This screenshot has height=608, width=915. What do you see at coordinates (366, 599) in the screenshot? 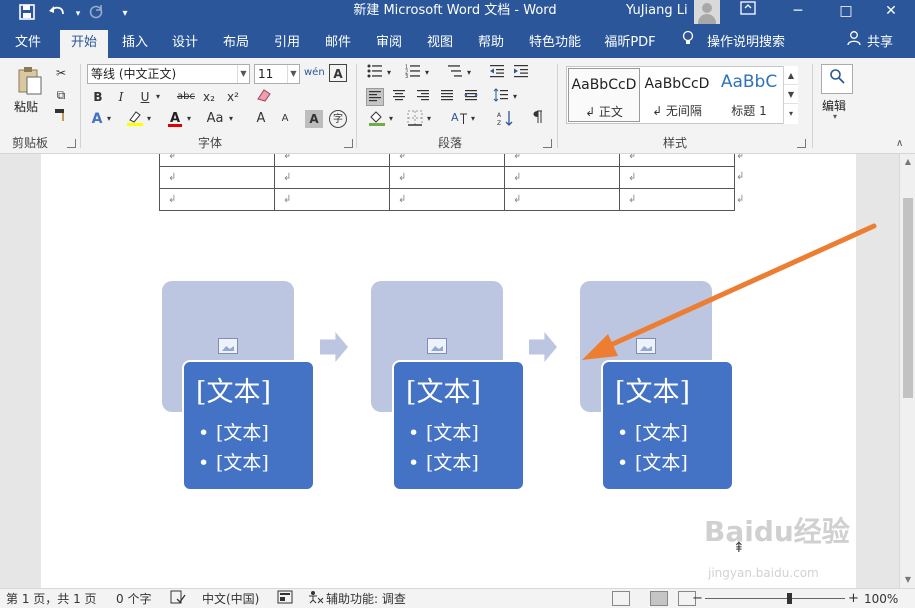
I see `accessibility-status: 辅助功能: 调查` at bounding box center [366, 599].